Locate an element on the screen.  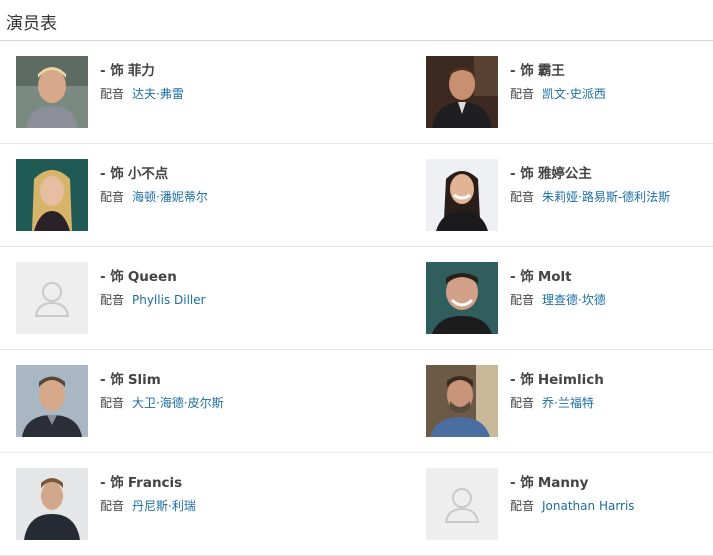
role-name: - 饰雅婷公主 is located at coordinates (551, 174).